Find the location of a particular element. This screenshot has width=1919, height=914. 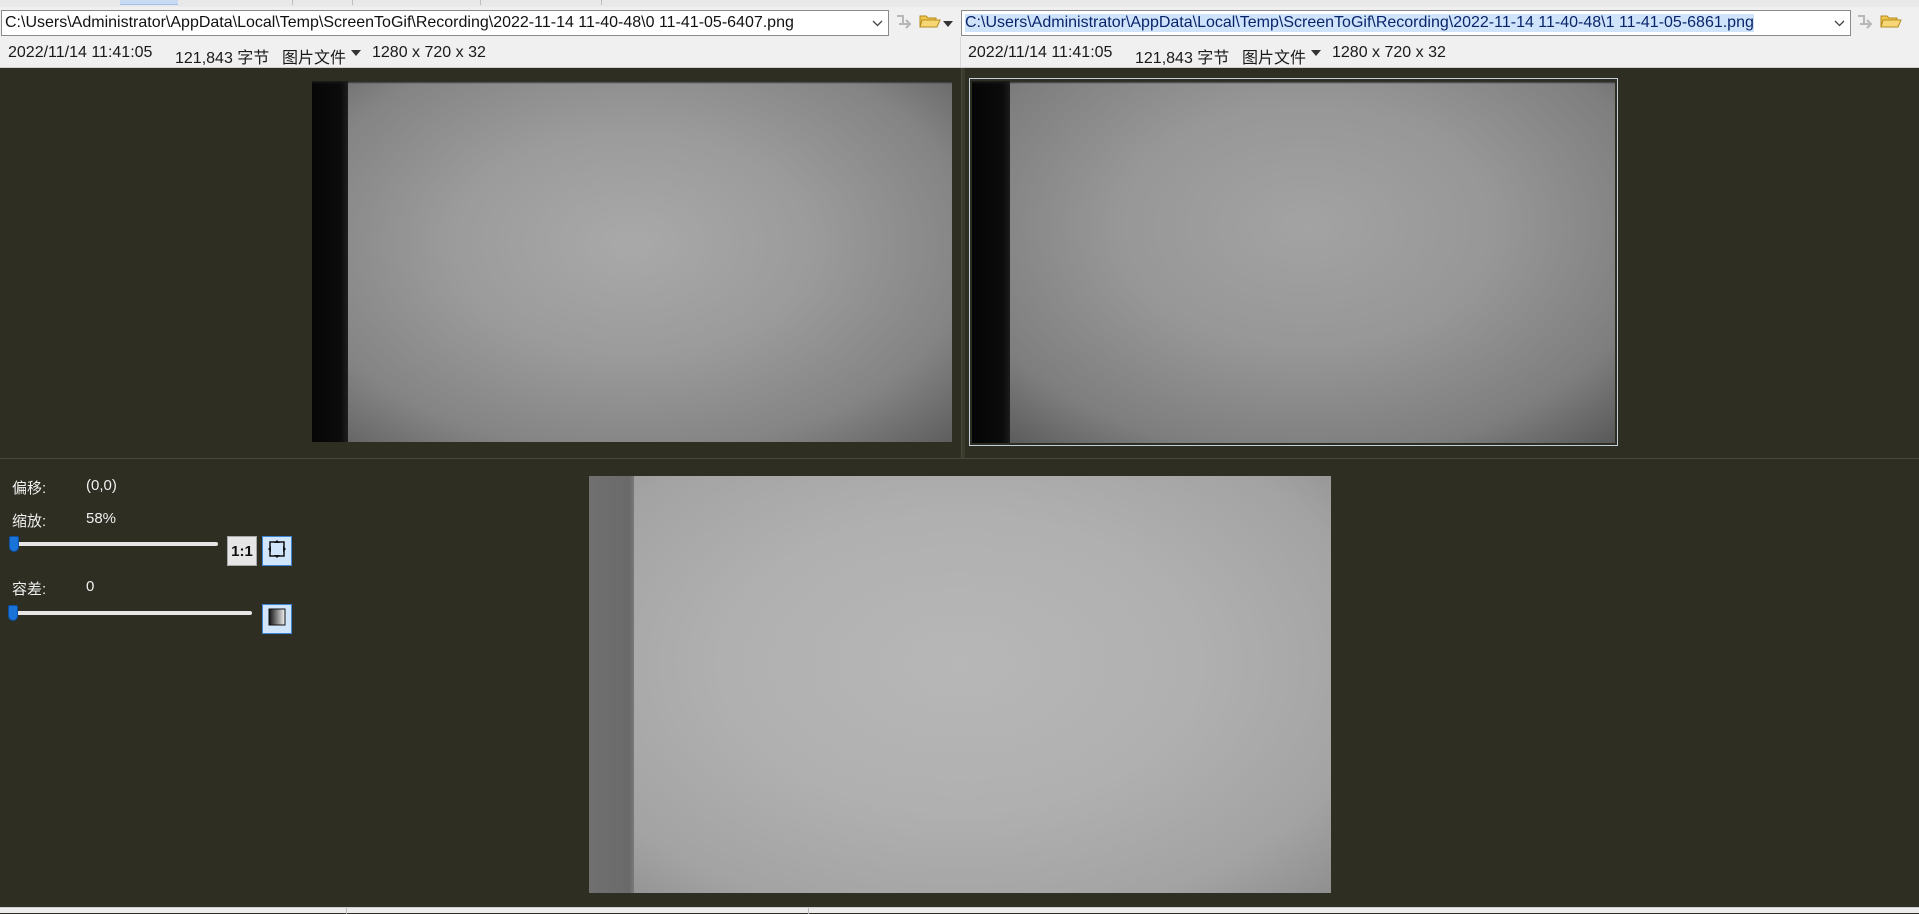

zoom-label: 缩放: is located at coordinates (29, 521).